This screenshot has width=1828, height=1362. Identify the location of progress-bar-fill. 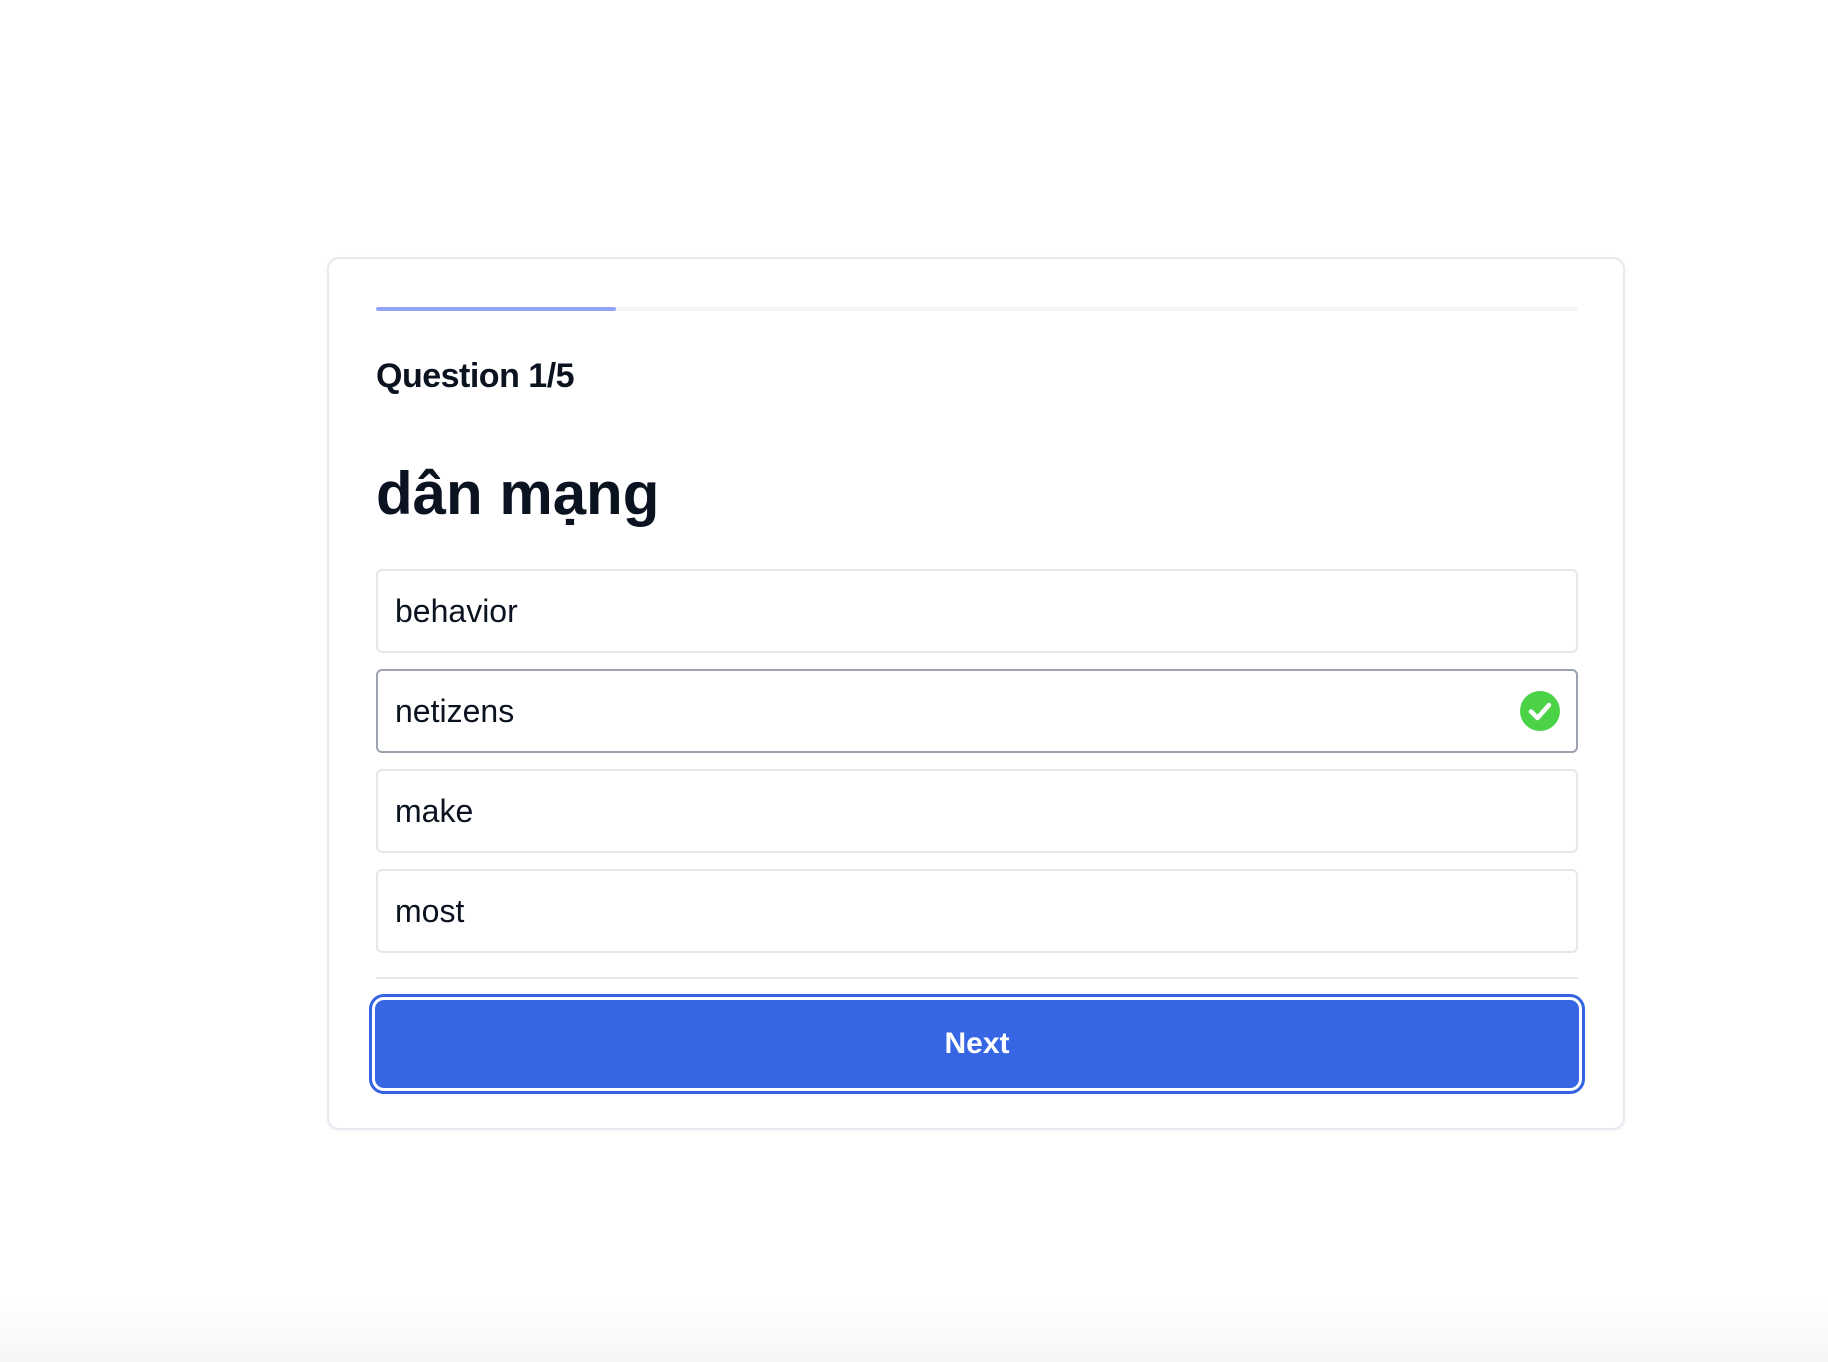
(496, 309).